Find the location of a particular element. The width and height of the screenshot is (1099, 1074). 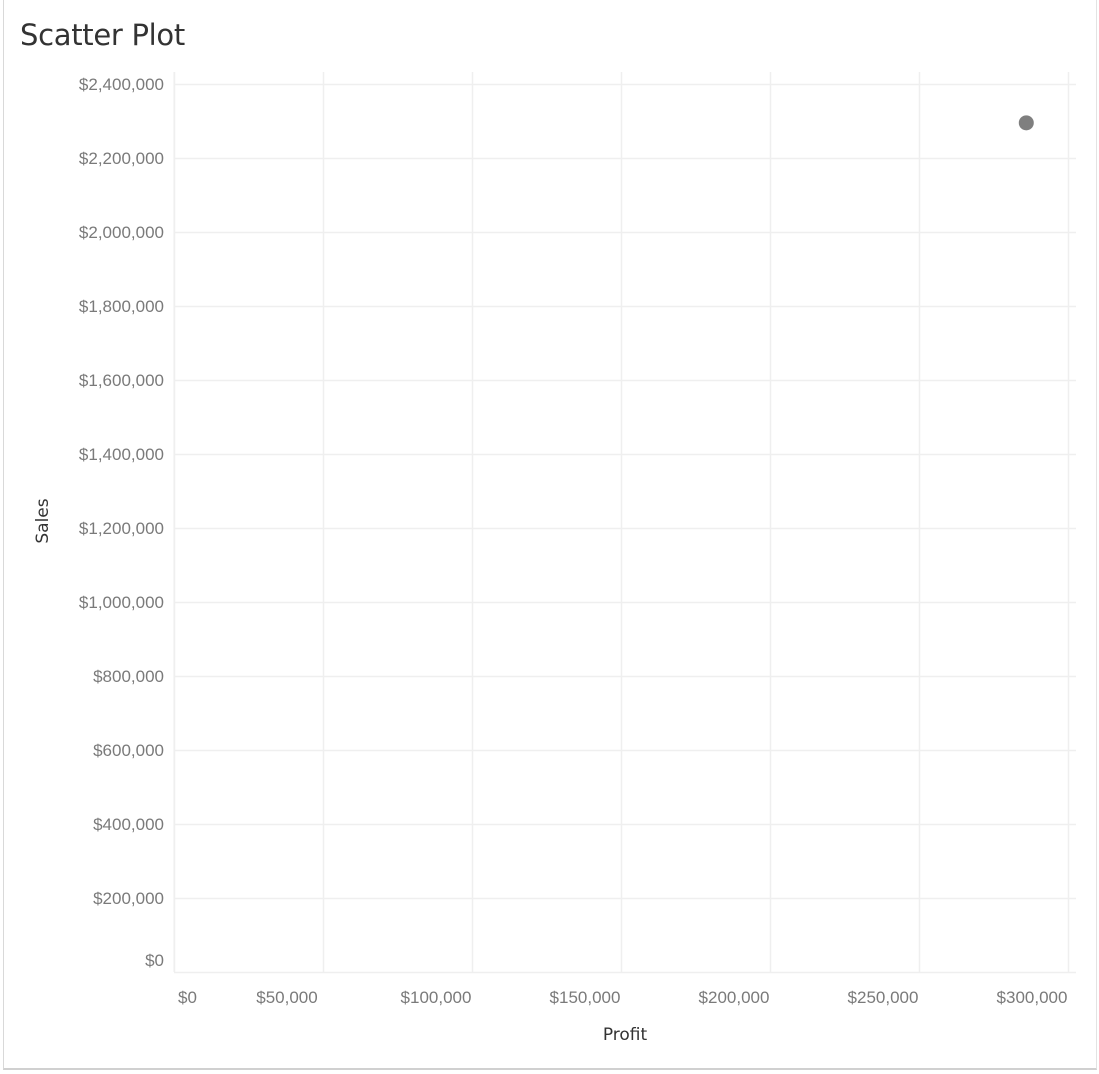

y-tick-label: $600,000 is located at coordinates (128, 750).